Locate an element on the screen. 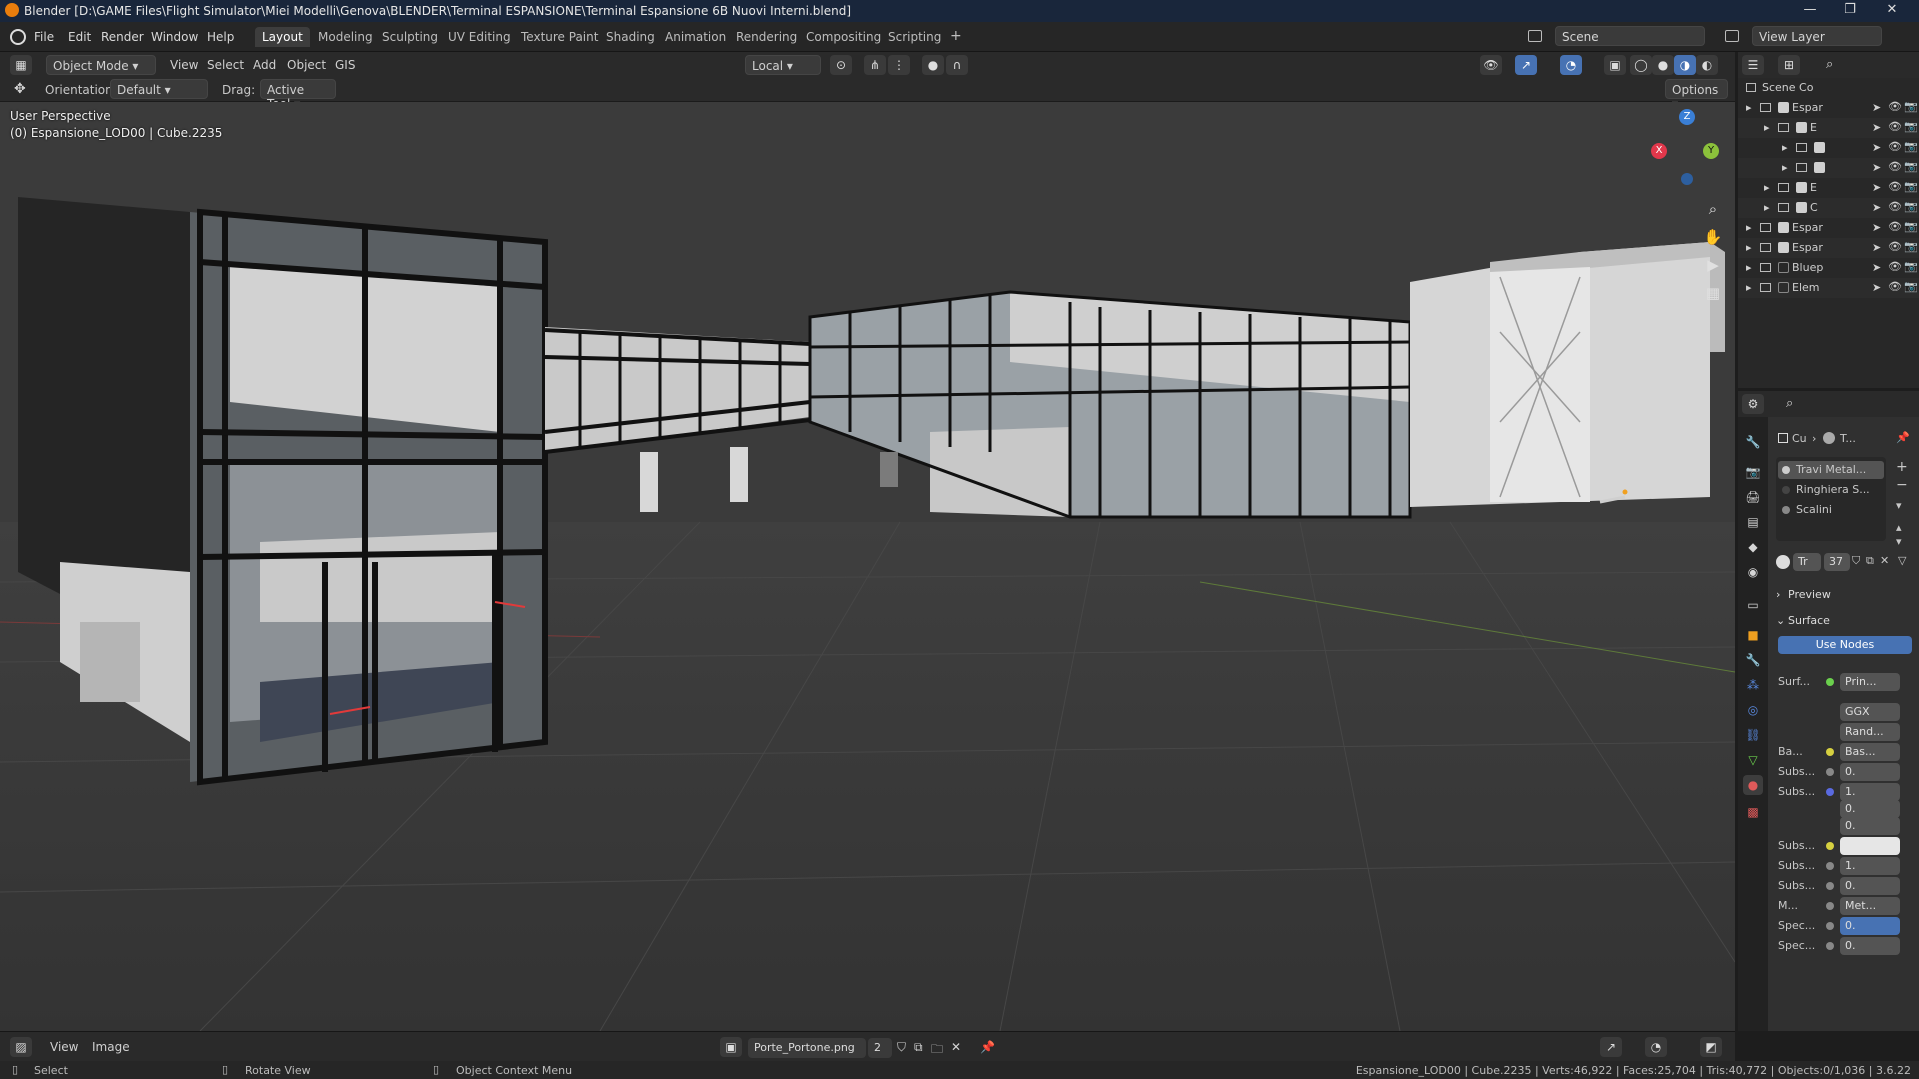 The image size is (1919, 1079). outliner-row: ▸ Espar ➤ 👁 📷 is located at coordinates (1828, 248).